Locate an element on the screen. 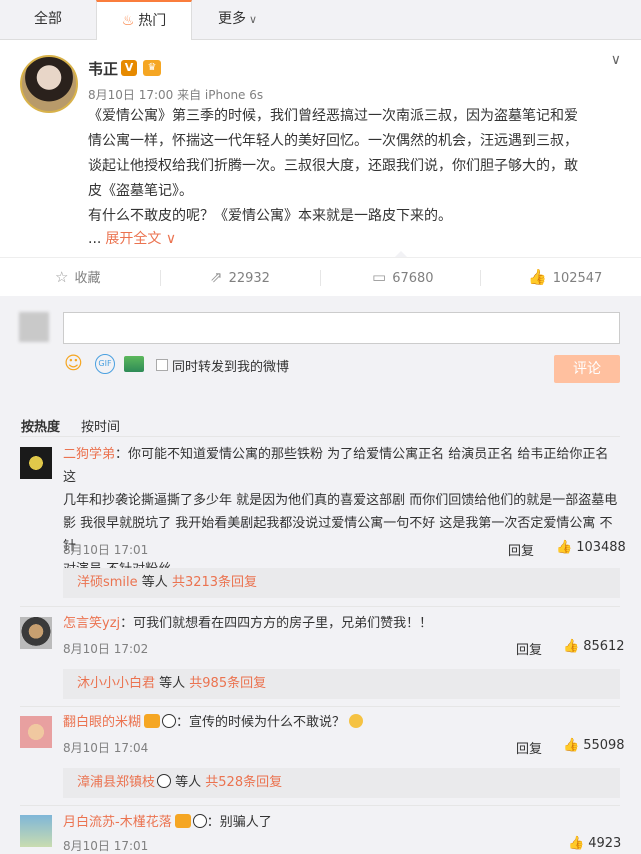 The height and width of the screenshot is (854, 641). comment-text: 怎言笑yzj：可我们就想看在四四方方的房子里，兄弟们赞我！！ is located at coordinates (343, 623).